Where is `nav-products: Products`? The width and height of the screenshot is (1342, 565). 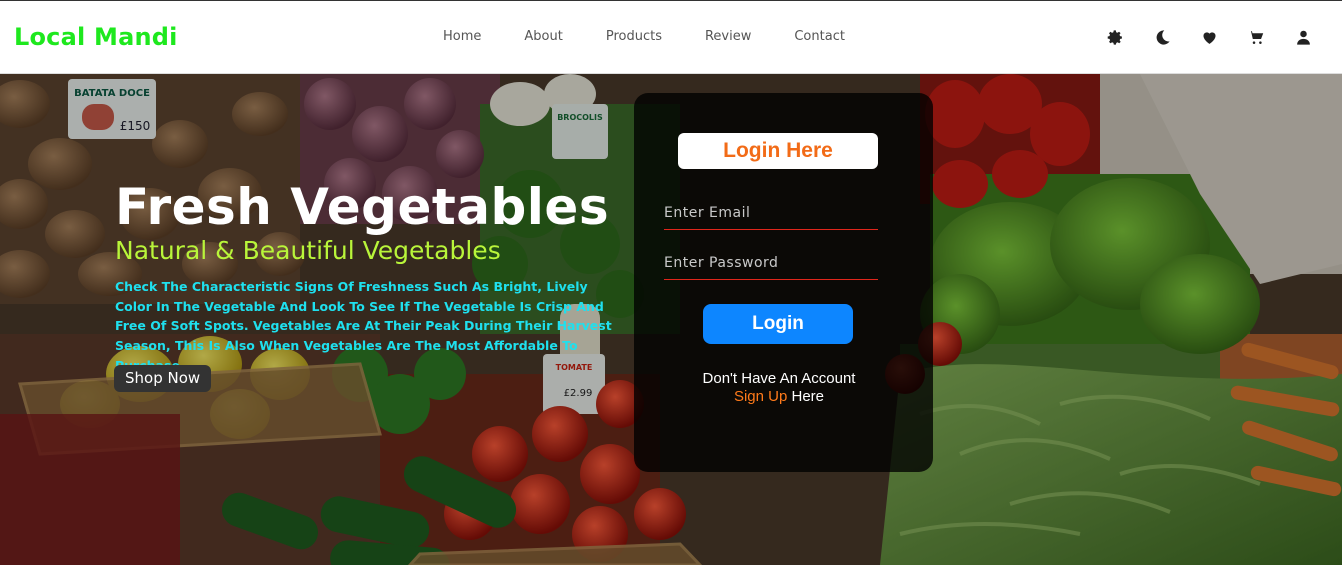
nav-products: Products is located at coordinates (634, 36).